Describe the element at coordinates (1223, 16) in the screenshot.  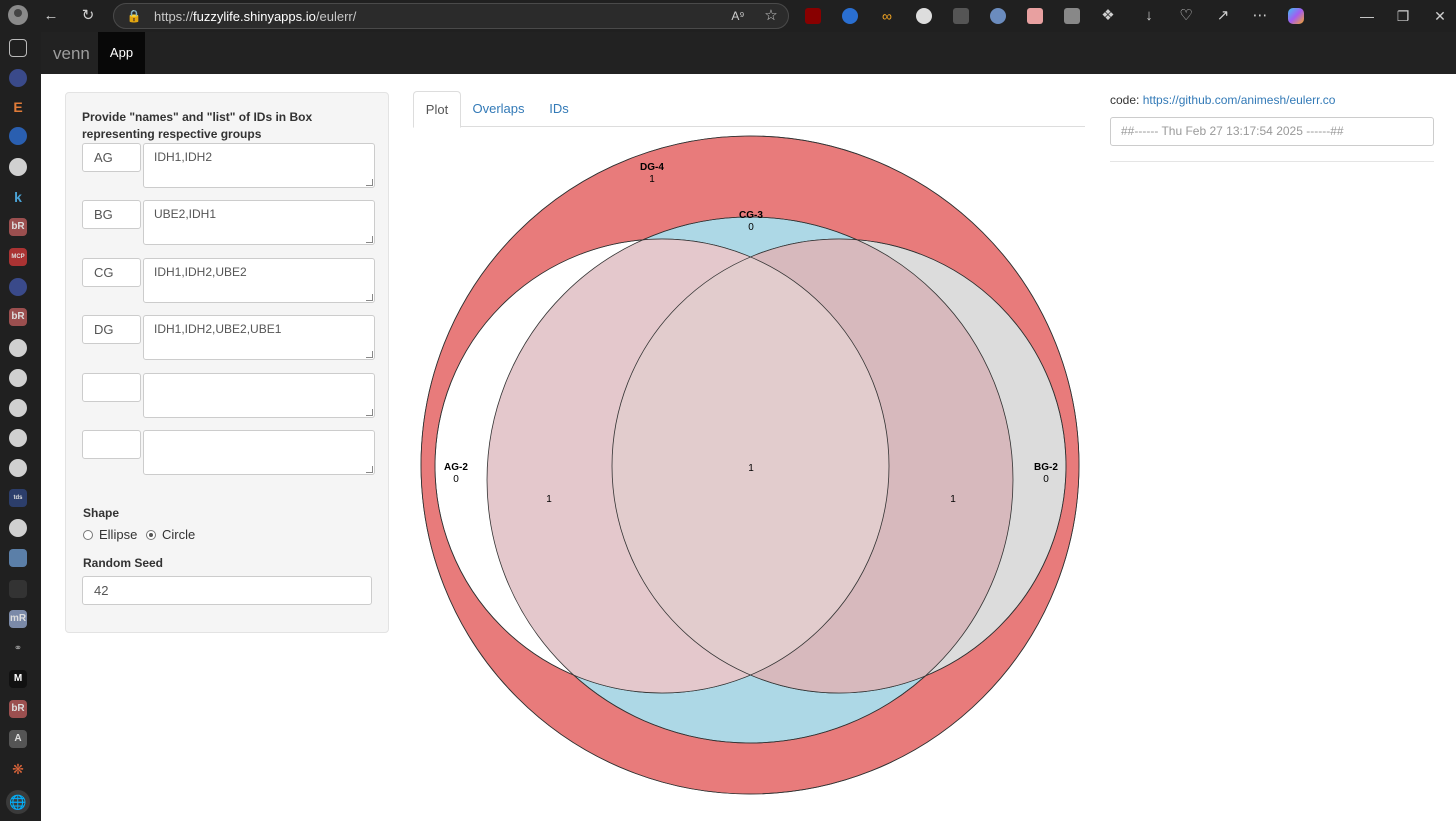
I see `share-icon: ↗` at that location.